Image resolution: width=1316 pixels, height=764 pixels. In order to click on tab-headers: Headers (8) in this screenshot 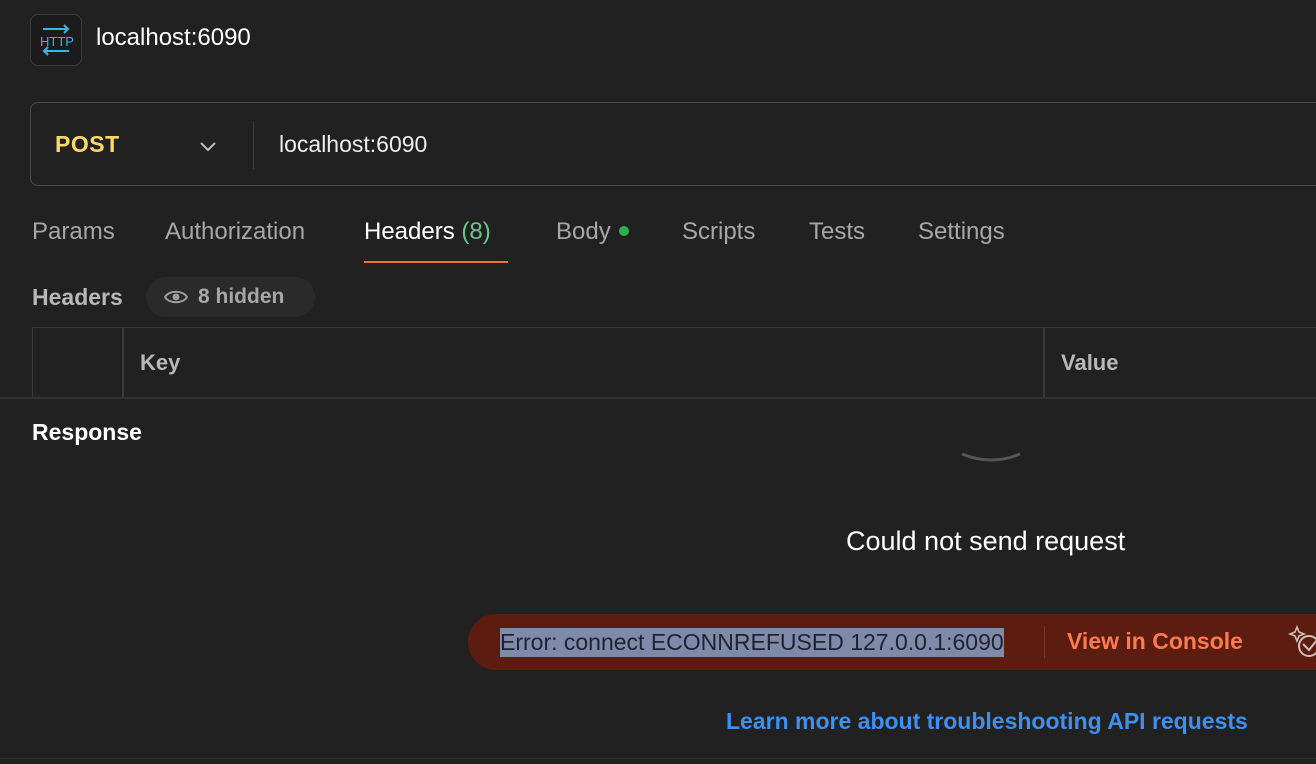, I will do `click(427, 232)`.